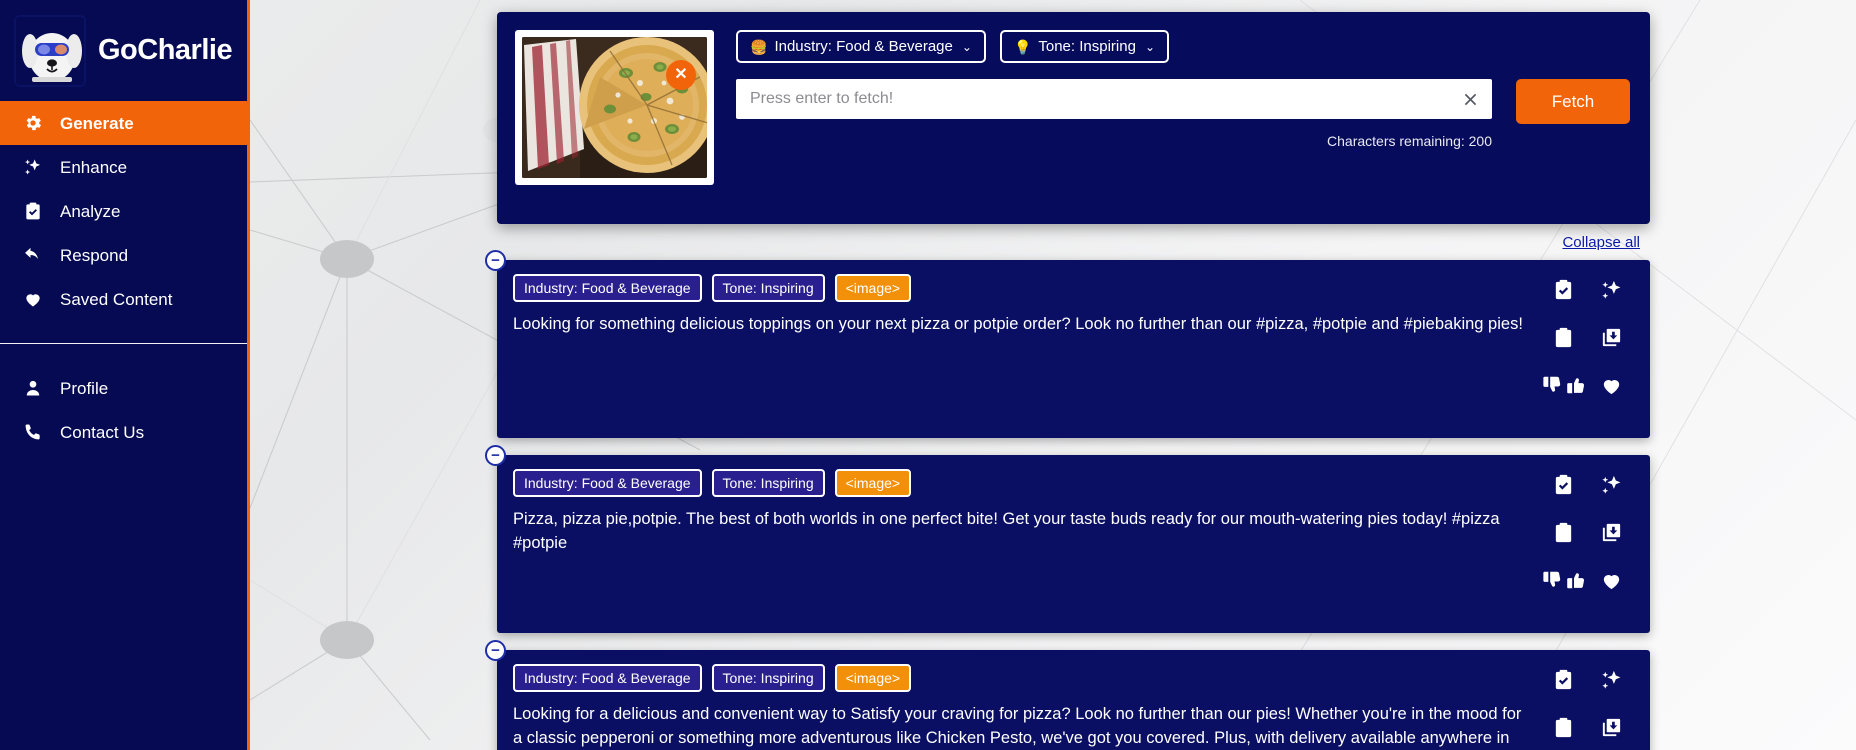 The width and height of the screenshot is (1856, 750). I want to click on industry-dropdown-label: Industry: Food & Beverage, so click(863, 46).